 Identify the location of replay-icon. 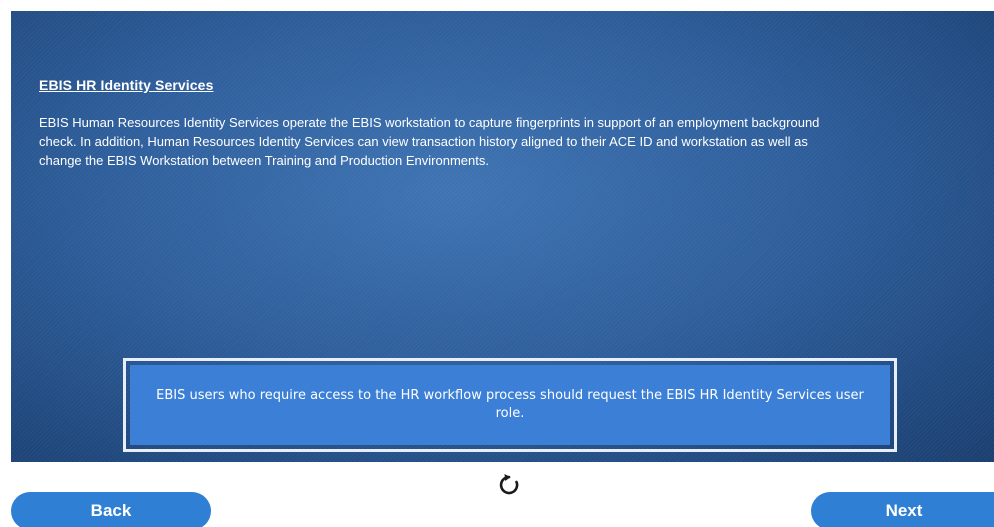
(509, 484).